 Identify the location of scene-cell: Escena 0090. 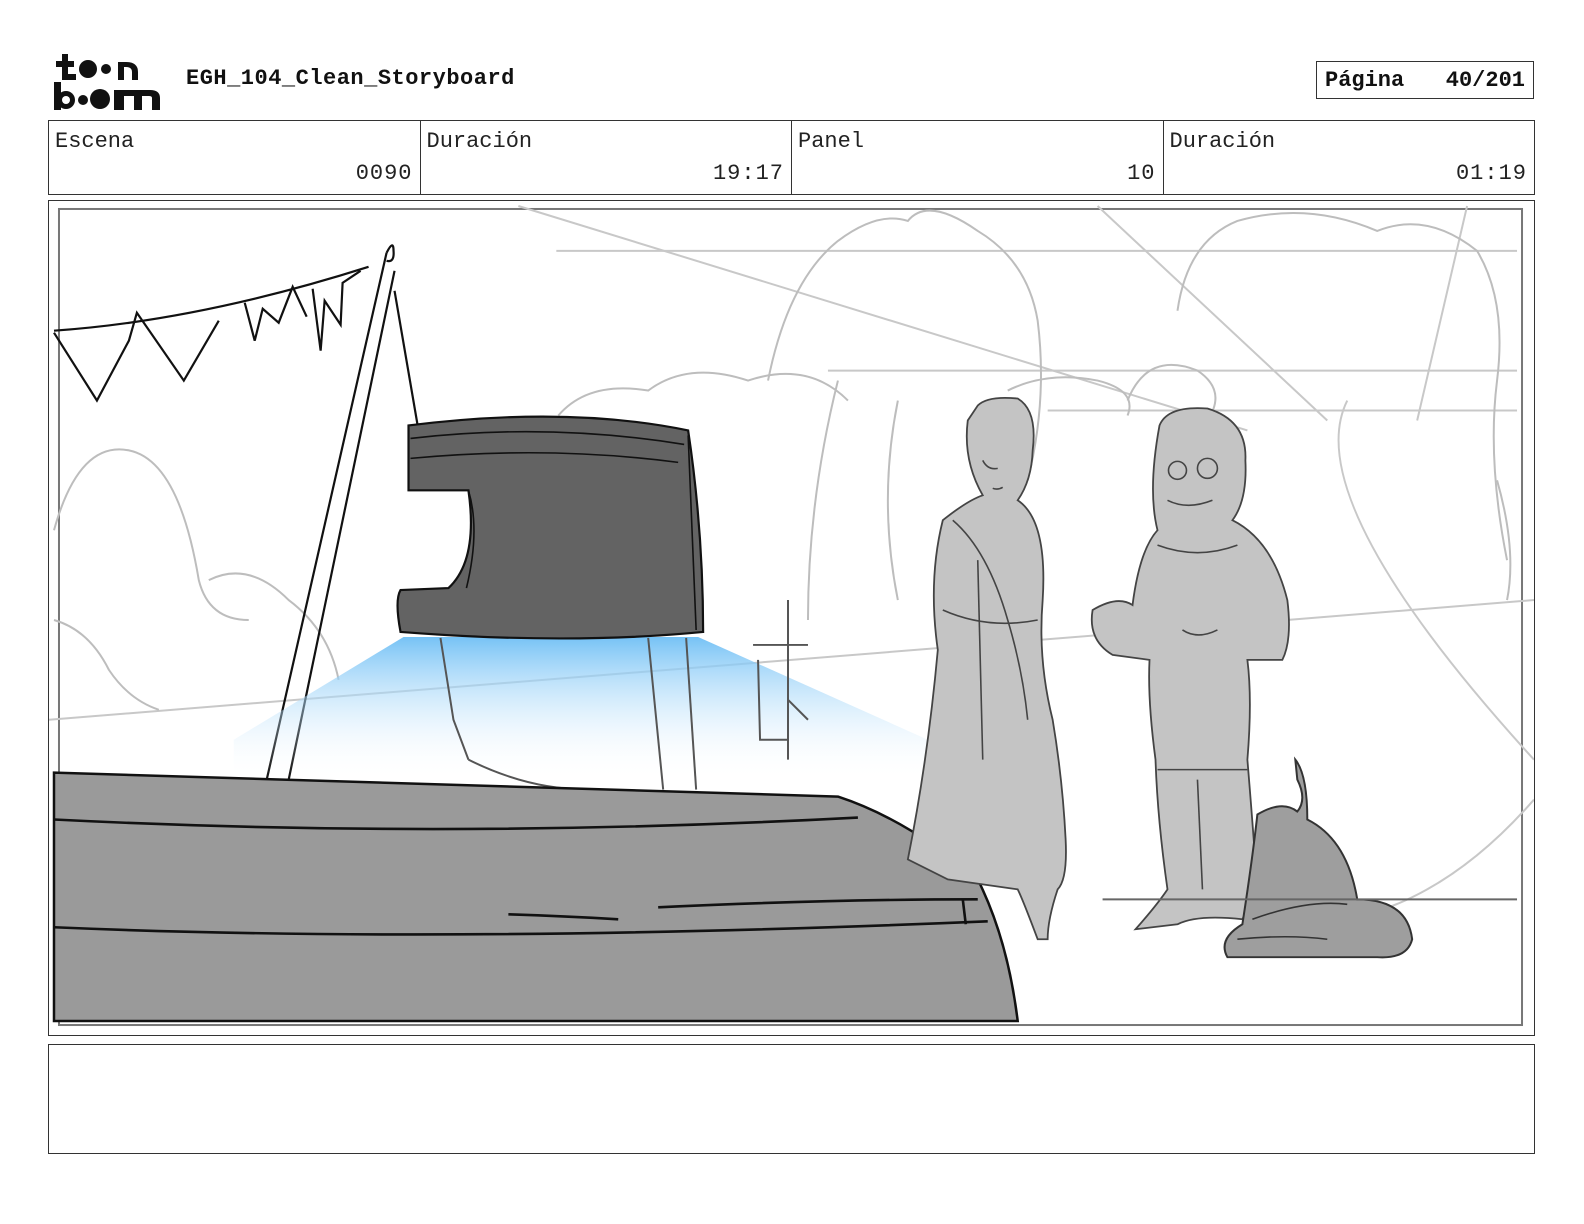
(235, 157).